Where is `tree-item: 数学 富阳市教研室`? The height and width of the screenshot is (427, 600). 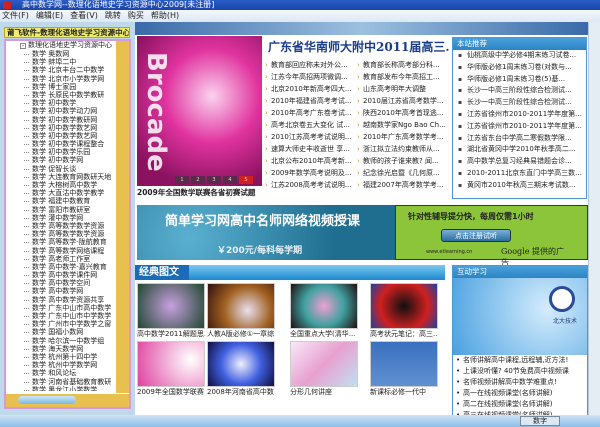
tree-item: 数学 富阳市教研室 is located at coordinates (62, 210).